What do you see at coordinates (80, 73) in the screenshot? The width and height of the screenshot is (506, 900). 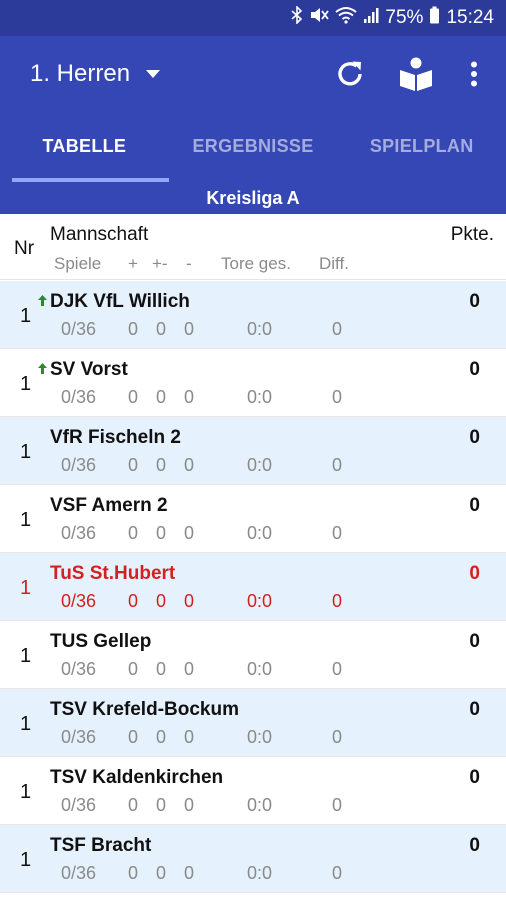 I see `team-selector-label: 1. Herren` at bounding box center [80, 73].